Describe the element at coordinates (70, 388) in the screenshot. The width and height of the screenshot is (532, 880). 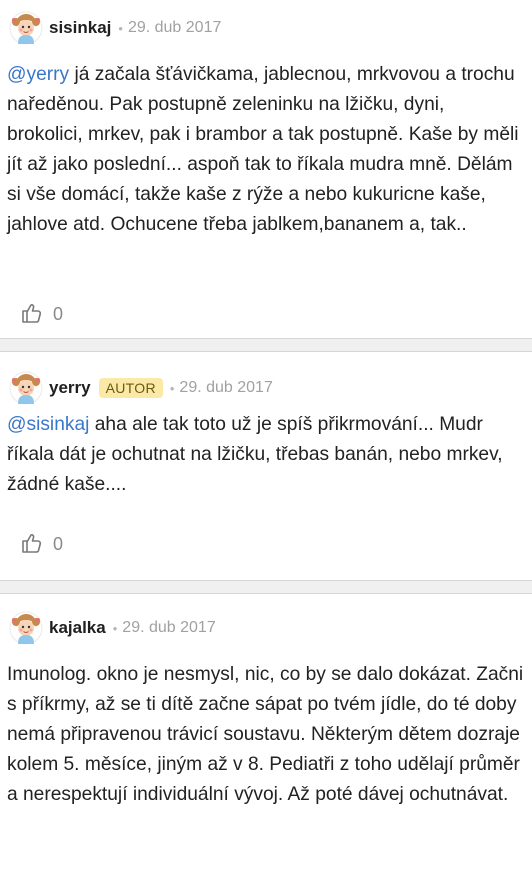
I see `username: yerry` at that location.